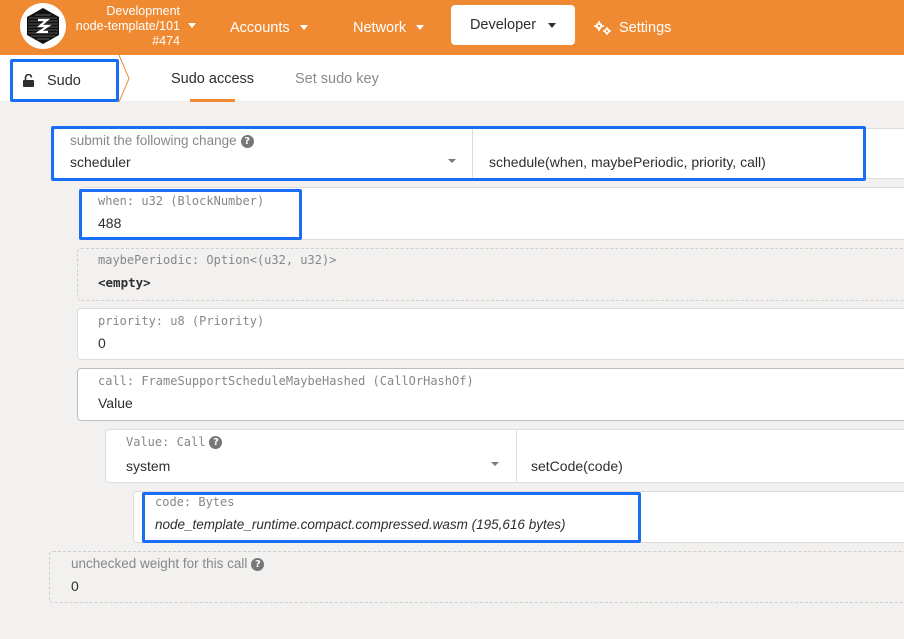 Image resolution: width=904 pixels, height=639 pixels. Describe the element at coordinates (503, 25) in the screenshot. I see `nav-developer-label: Developer` at that location.